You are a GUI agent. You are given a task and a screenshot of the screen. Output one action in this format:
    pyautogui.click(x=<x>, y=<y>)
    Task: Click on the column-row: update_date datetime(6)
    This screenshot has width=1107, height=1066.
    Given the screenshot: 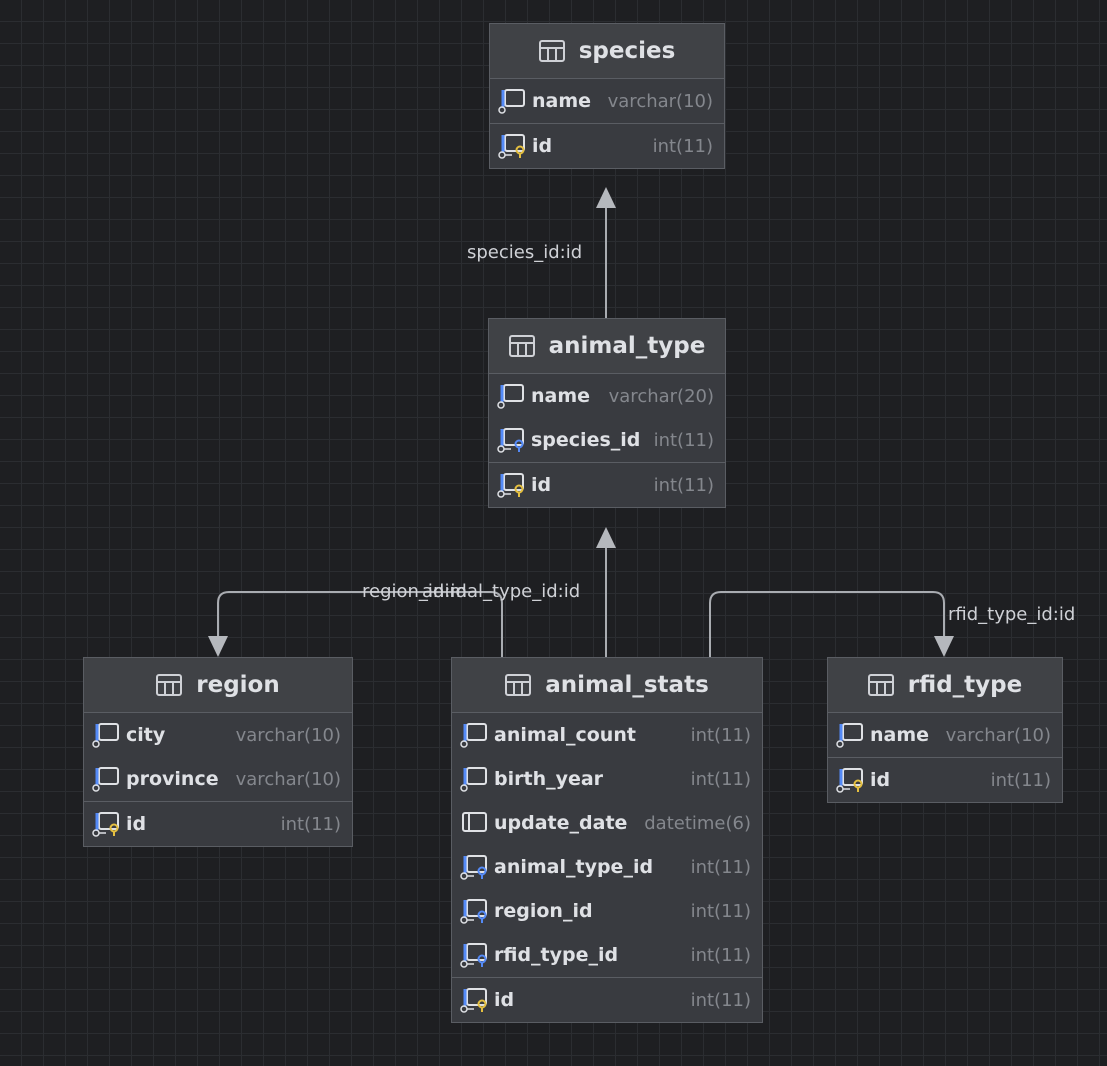 What is the action you would take?
    pyautogui.click(x=607, y=823)
    